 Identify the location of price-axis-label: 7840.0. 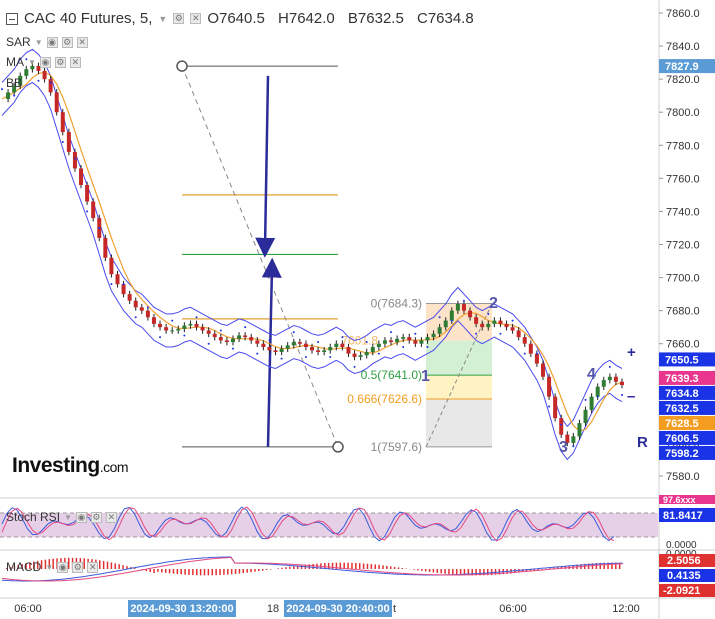
(683, 47).